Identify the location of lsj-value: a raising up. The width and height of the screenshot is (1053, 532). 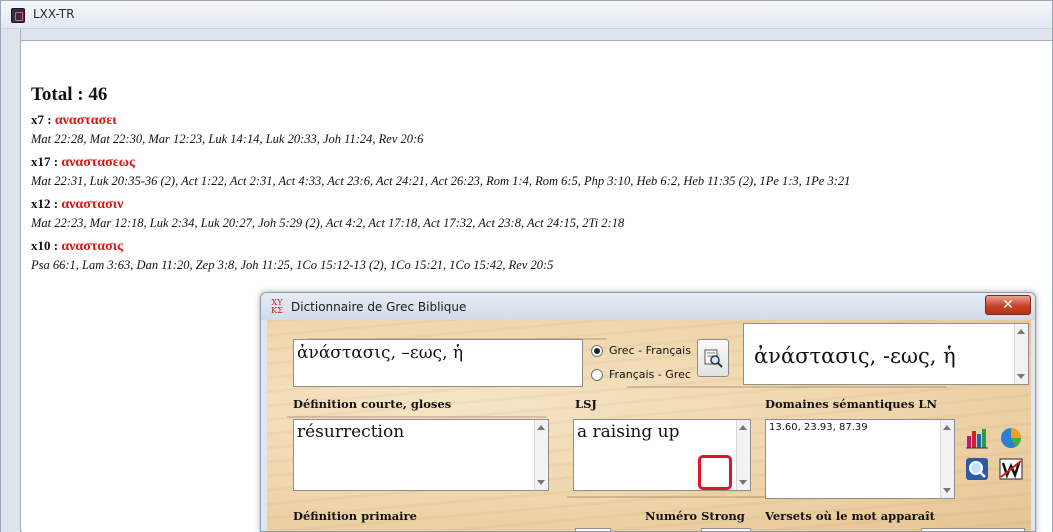
(628, 432).